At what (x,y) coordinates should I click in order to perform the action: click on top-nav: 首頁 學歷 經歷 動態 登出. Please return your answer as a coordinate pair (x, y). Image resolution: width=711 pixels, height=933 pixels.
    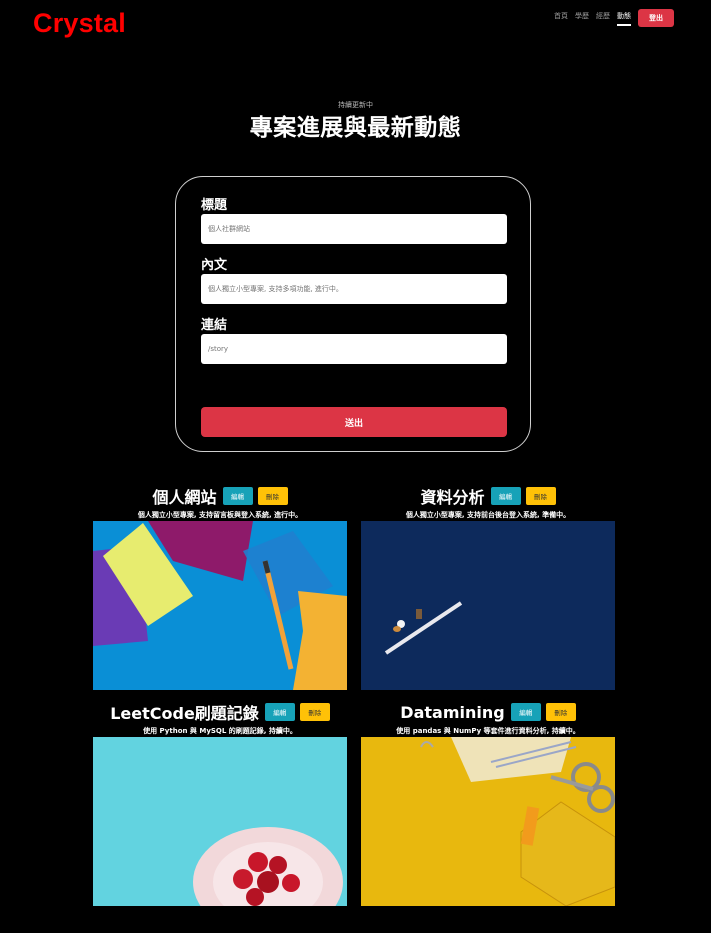
    Looking at the image, I should click on (610, 18).